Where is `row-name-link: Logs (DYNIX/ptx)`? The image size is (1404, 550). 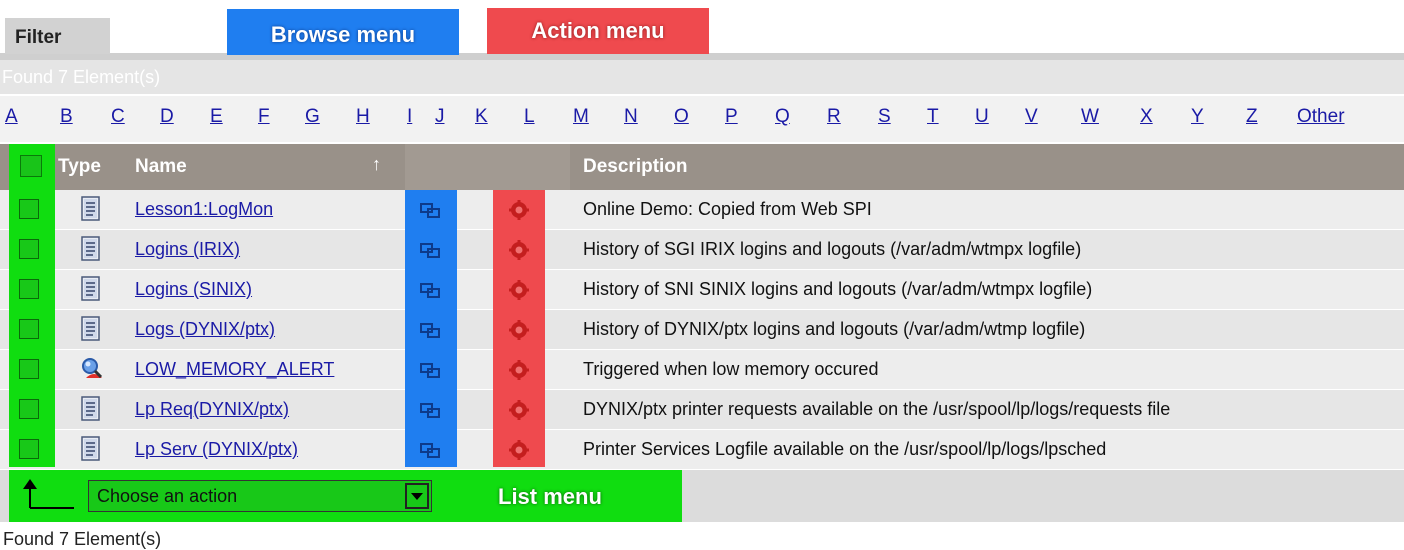
row-name-link: Logs (DYNIX/ptx) is located at coordinates (205, 329).